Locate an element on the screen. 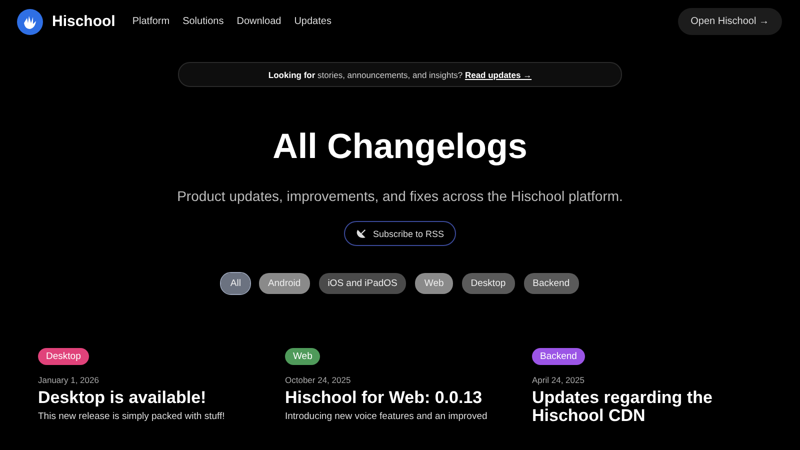 The image size is (800, 450). nav-link: Platform is located at coordinates (151, 21).